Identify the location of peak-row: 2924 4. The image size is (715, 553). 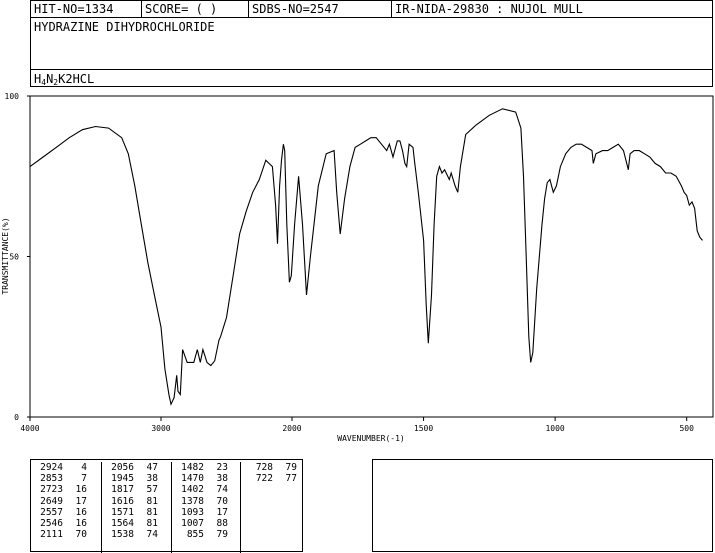
(66, 467).